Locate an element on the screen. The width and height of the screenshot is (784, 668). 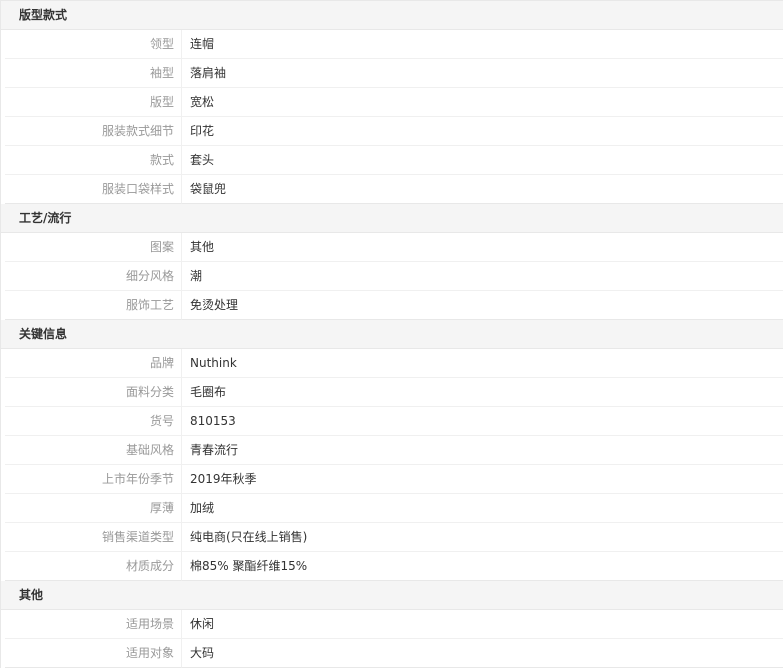
spec-row: 货号 810153 is located at coordinates (392, 421).